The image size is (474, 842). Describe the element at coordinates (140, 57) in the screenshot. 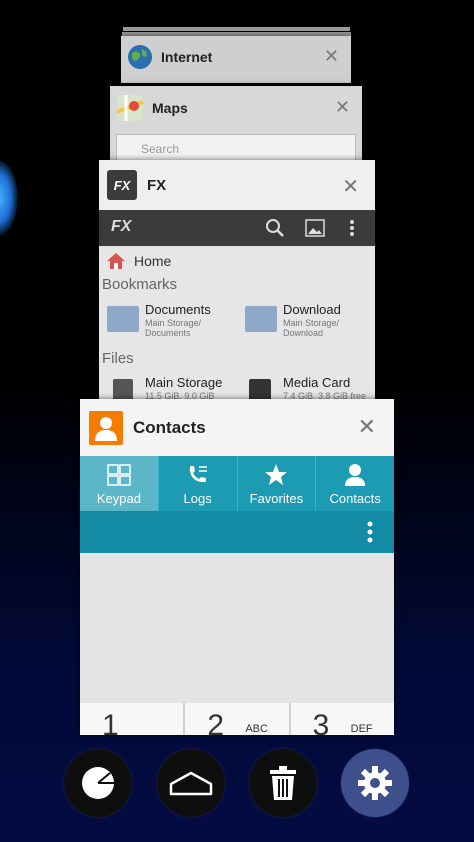

I see `globe-icon` at that location.